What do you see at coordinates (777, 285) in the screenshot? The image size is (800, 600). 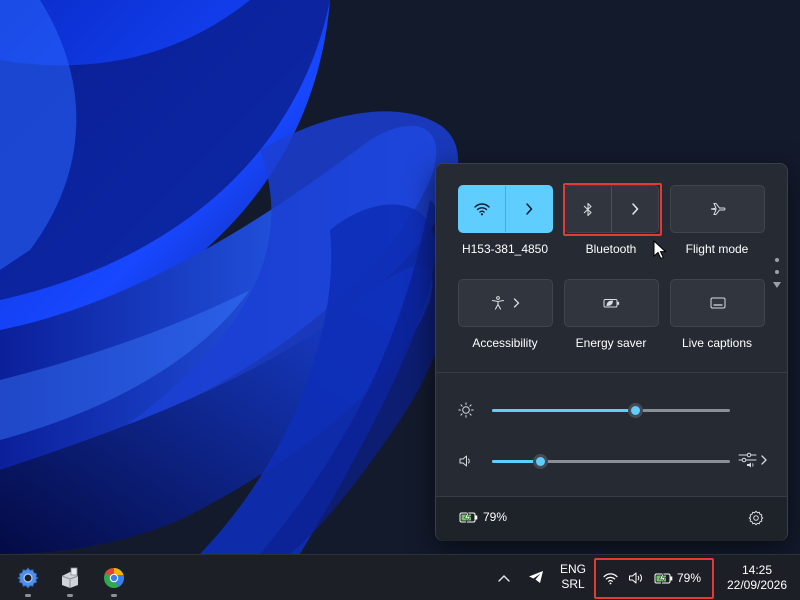 I see `next-page-arrow-icon` at bounding box center [777, 285].